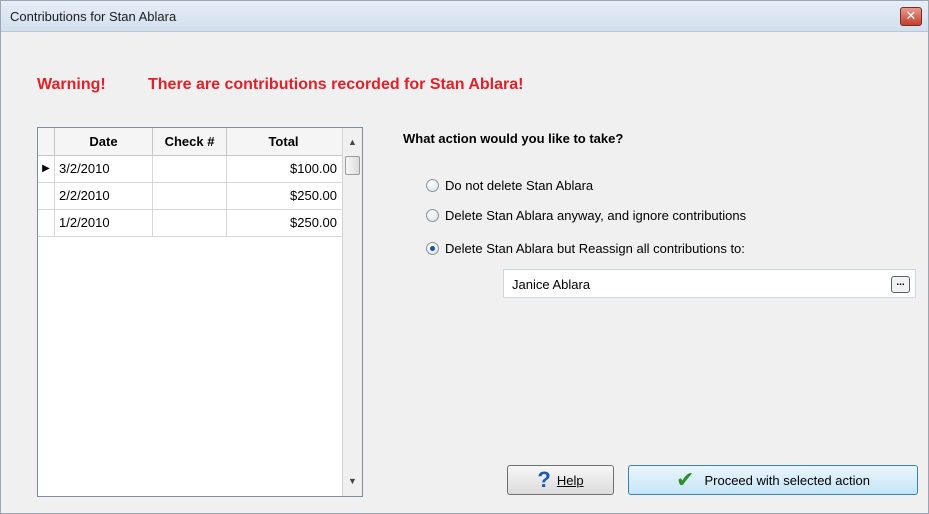  Describe the element at coordinates (570, 480) in the screenshot. I see `help-label: Help` at that location.